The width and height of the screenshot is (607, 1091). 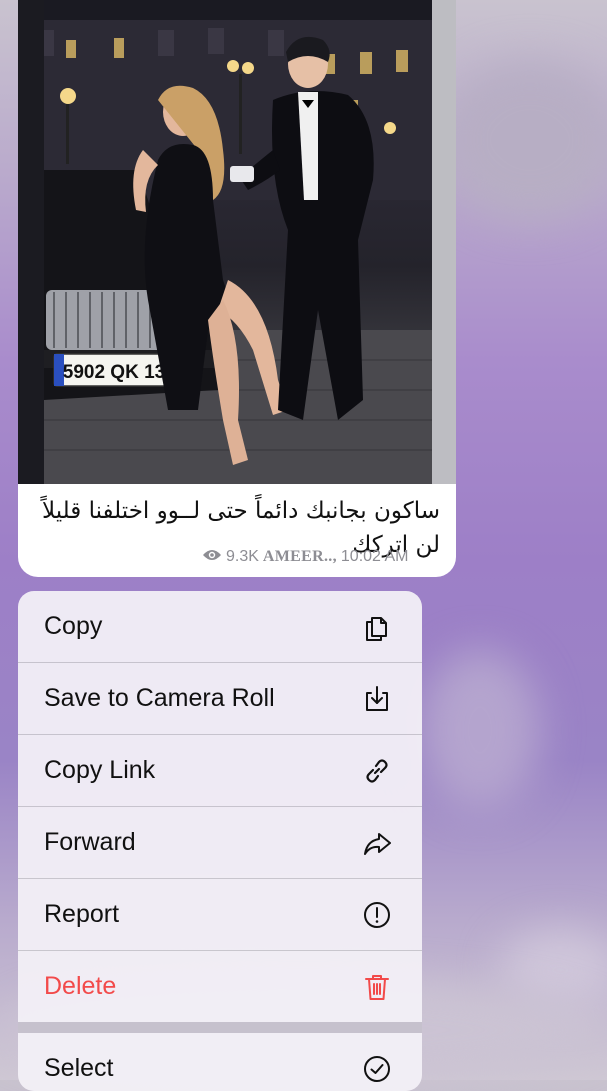 What do you see at coordinates (220, 914) in the screenshot?
I see `menu-item-report: Report` at bounding box center [220, 914].